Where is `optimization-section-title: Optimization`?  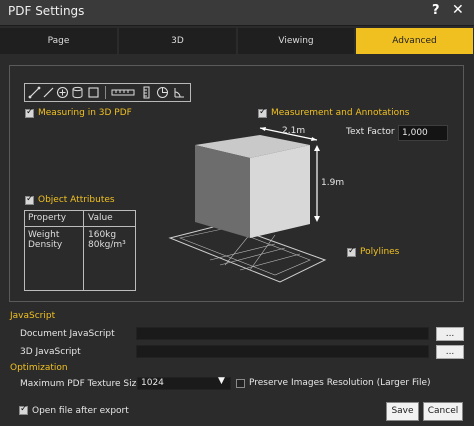
optimization-section-title: Optimization is located at coordinates (39, 368).